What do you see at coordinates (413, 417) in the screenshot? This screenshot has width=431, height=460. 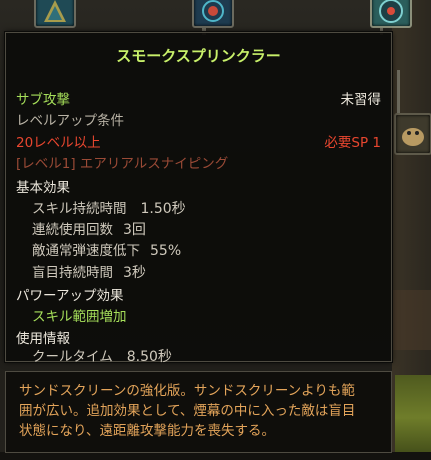 I see `field-background` at bounding box center [413, 417].